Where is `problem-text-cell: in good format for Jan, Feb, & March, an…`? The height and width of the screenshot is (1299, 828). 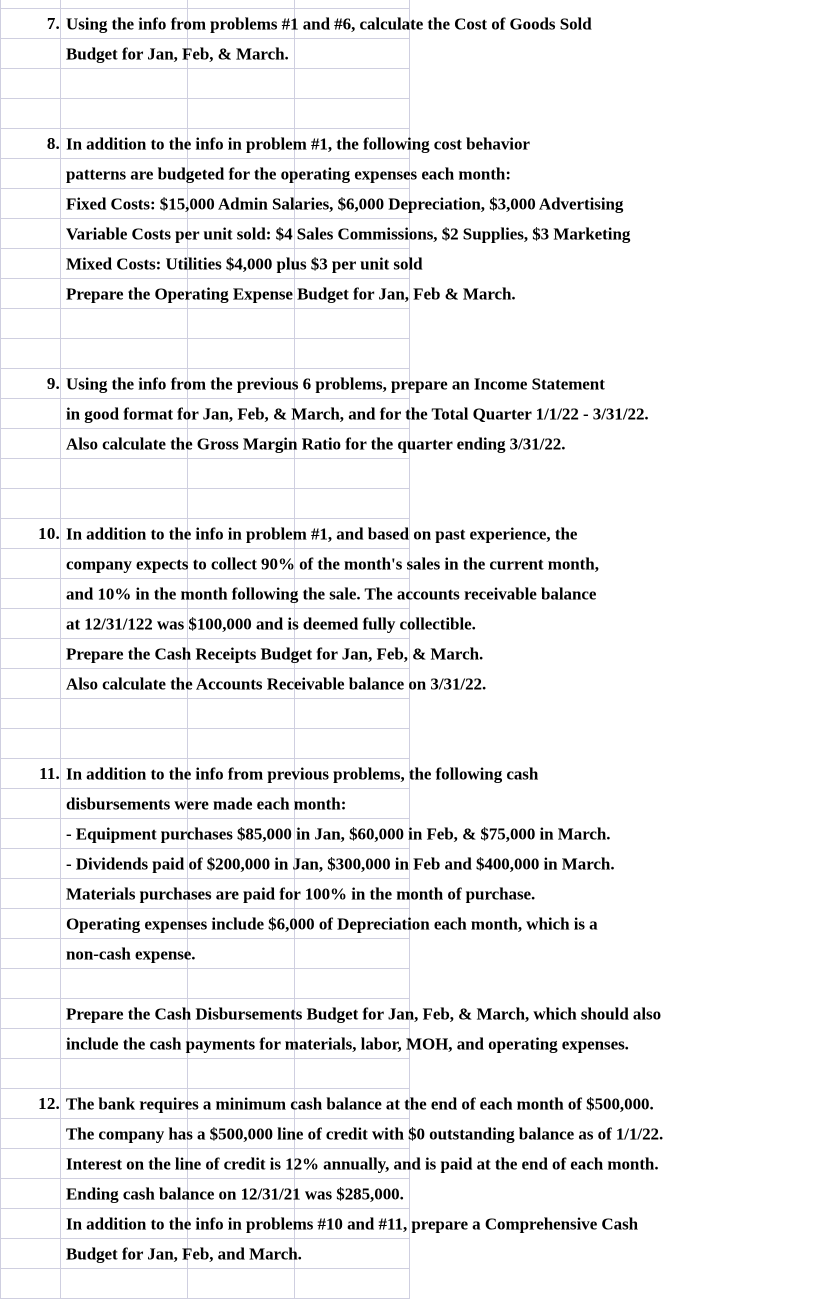 problem-text-cell: in good format for Jan, Feb, & March, an… is located at coordinates (354, 413).